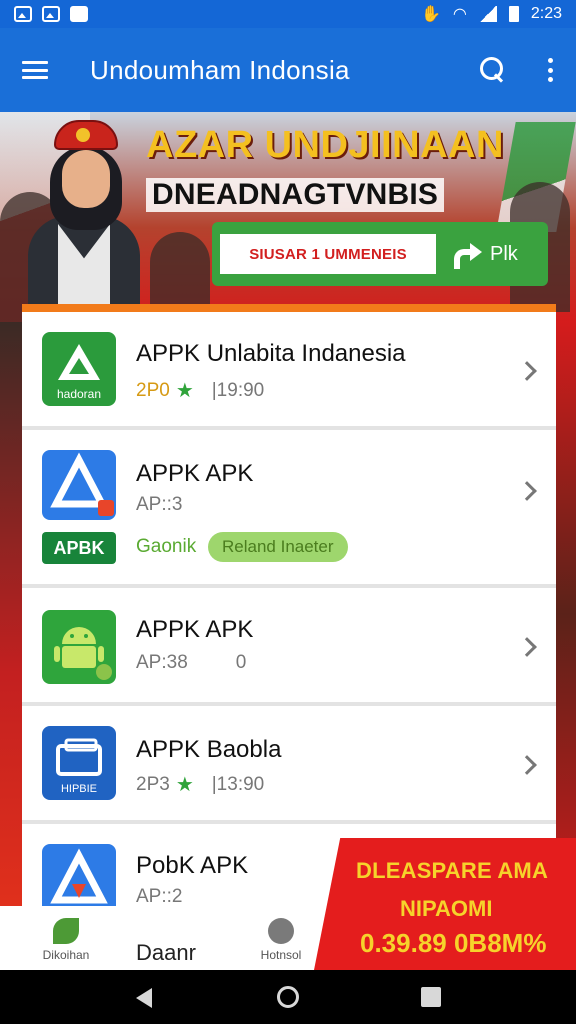  Describe the element at coordinates (446, 908) in the screenshot. I see `promo-subline: NIPAOMI` at that location.